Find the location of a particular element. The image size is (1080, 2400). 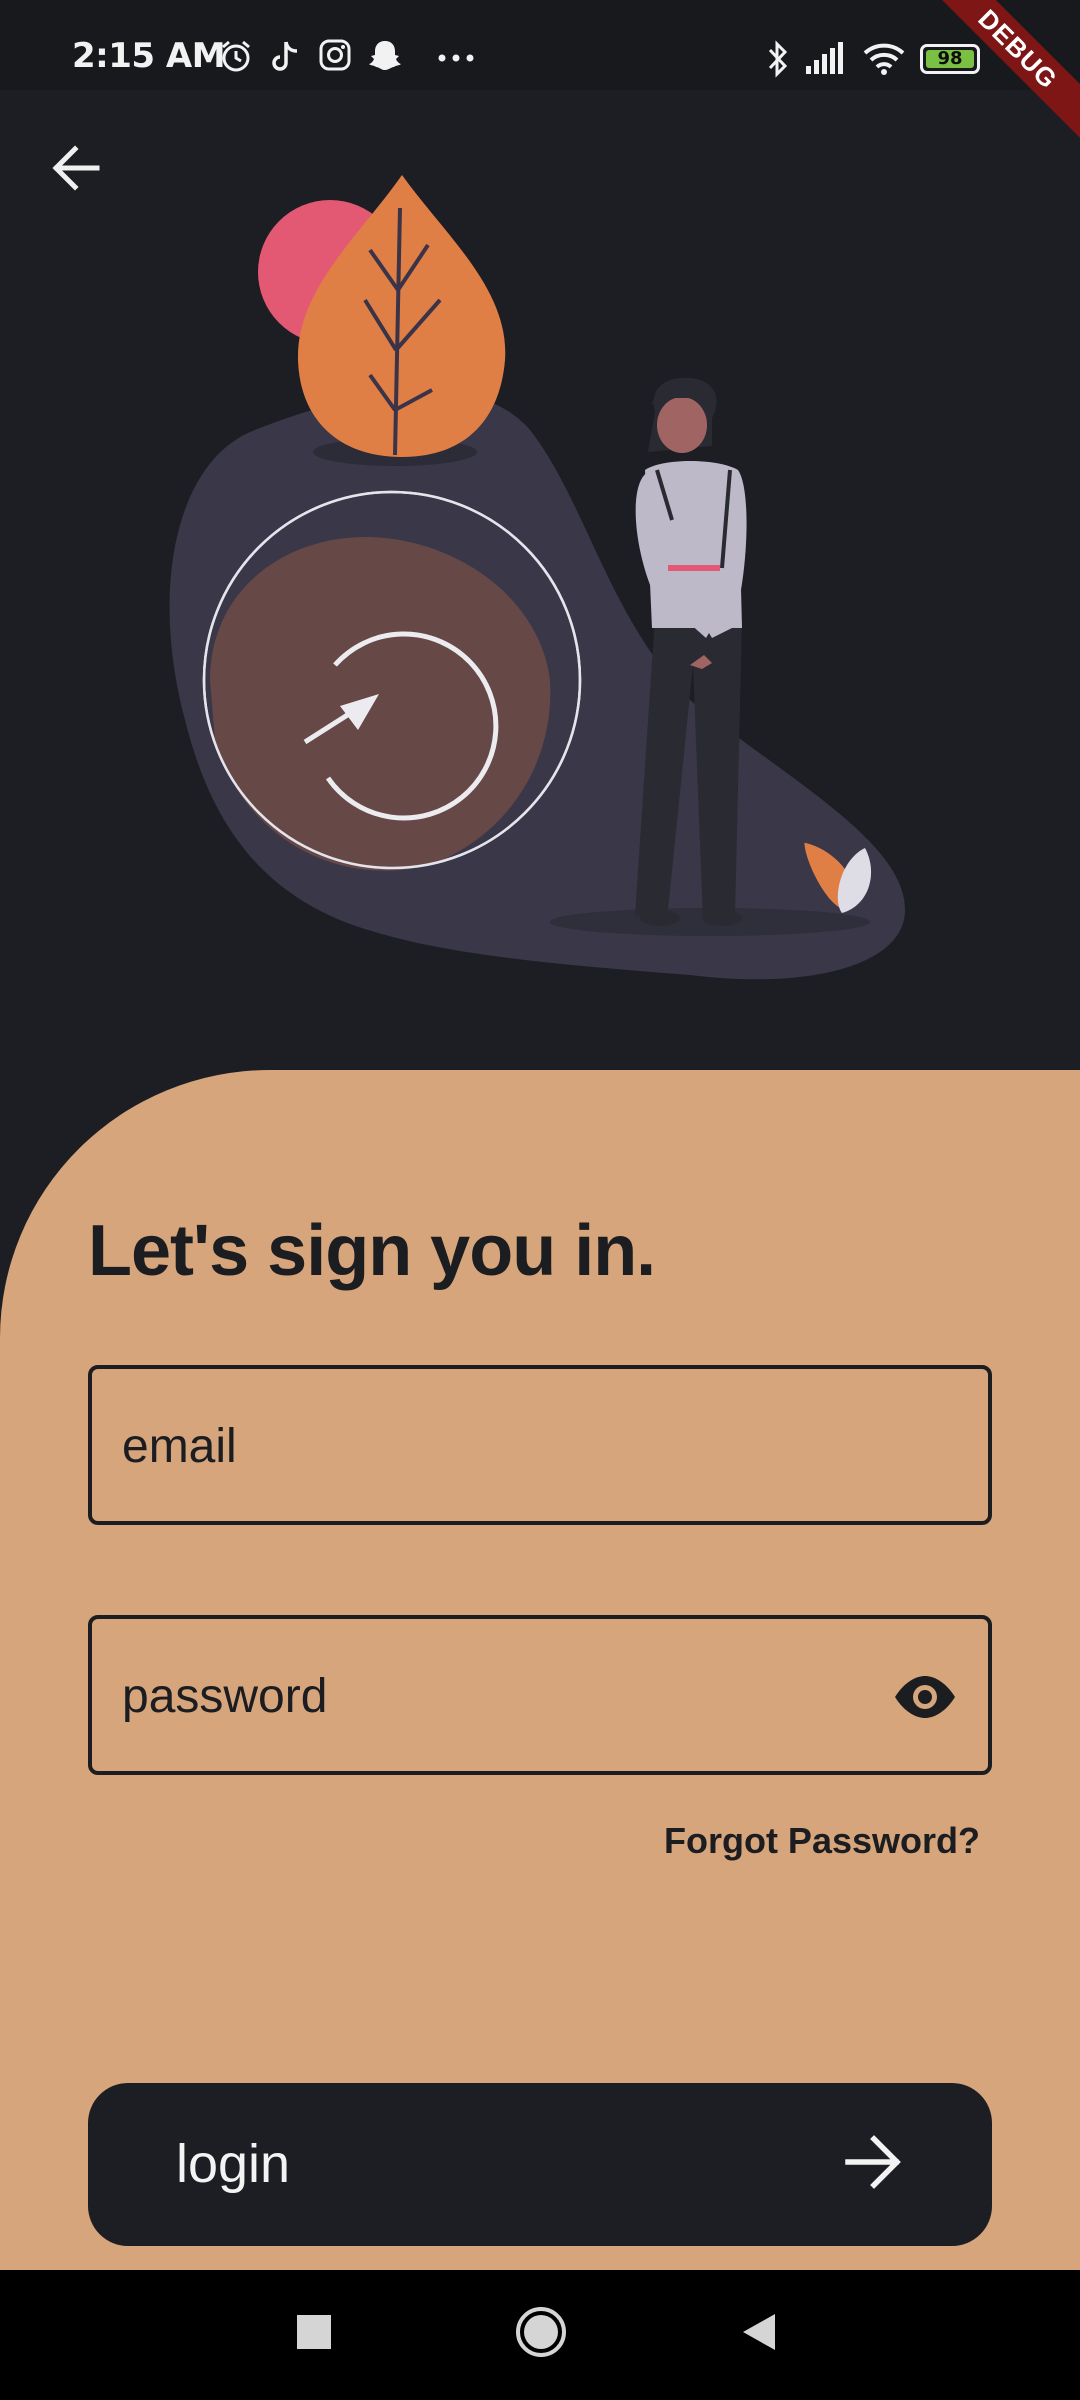

password-input is located at coordinates (502, 1696).